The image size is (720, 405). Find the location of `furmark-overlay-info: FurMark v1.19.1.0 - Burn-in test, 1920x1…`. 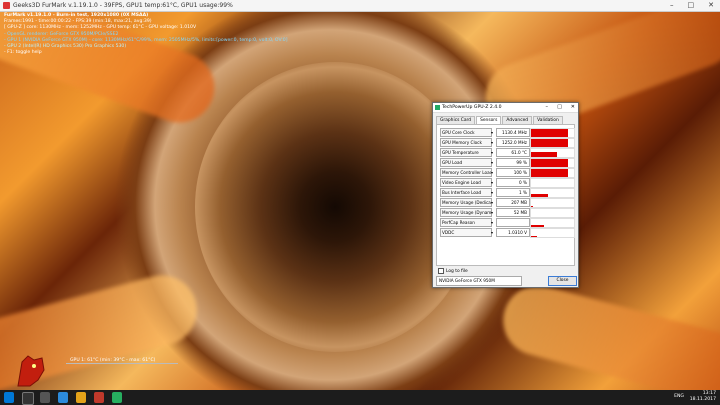

furmark-overlay-info: FurMark v1.19.1.0 - Burn-in test, 1920x1… is located at coordinates (146, 34).